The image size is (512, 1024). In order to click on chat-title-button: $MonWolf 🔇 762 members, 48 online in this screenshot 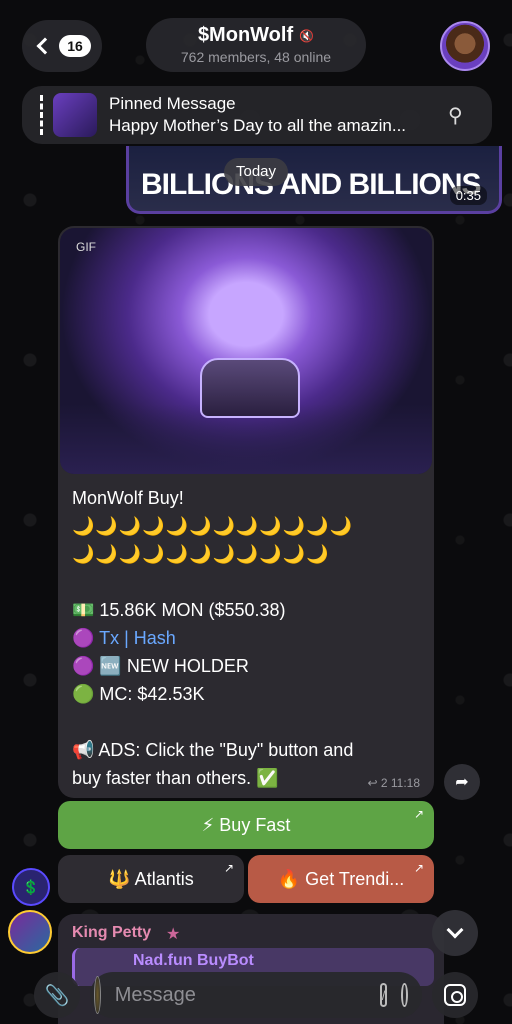, I will do `click(256, 45)`.